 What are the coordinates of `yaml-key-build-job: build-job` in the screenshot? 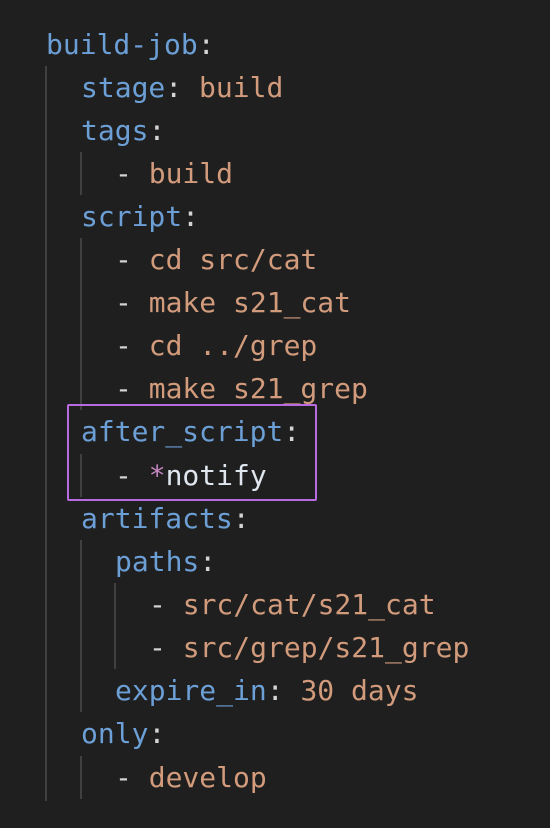 It's located at (122, 44).